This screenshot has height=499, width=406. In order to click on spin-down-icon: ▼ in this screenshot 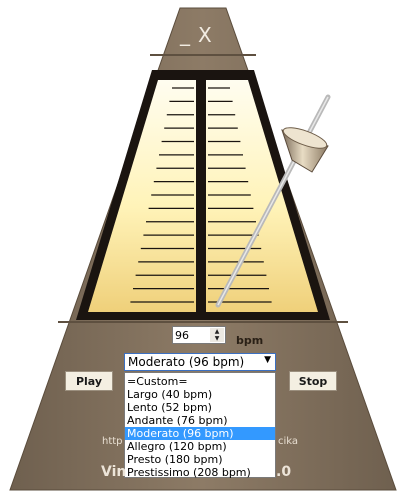, I will do `click(217, 338)`.